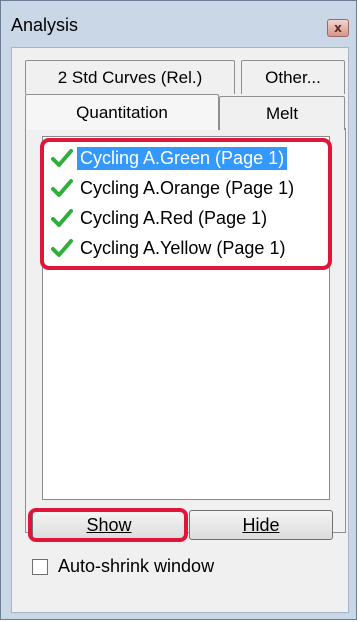  What do you see at coordinates (182, 158) in the screenshot?
I see `list-item-label: Cycling A.Green (Page 1)` at bounding box center [182, 158].